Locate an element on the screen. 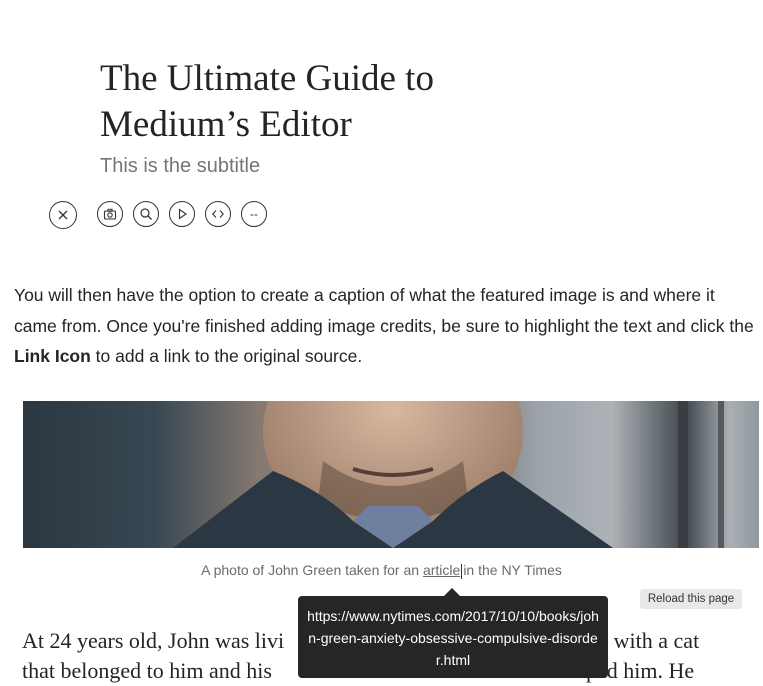  post-title: The Ultimate Guide to Medium’s Editor is located at coordinates (360, 102).